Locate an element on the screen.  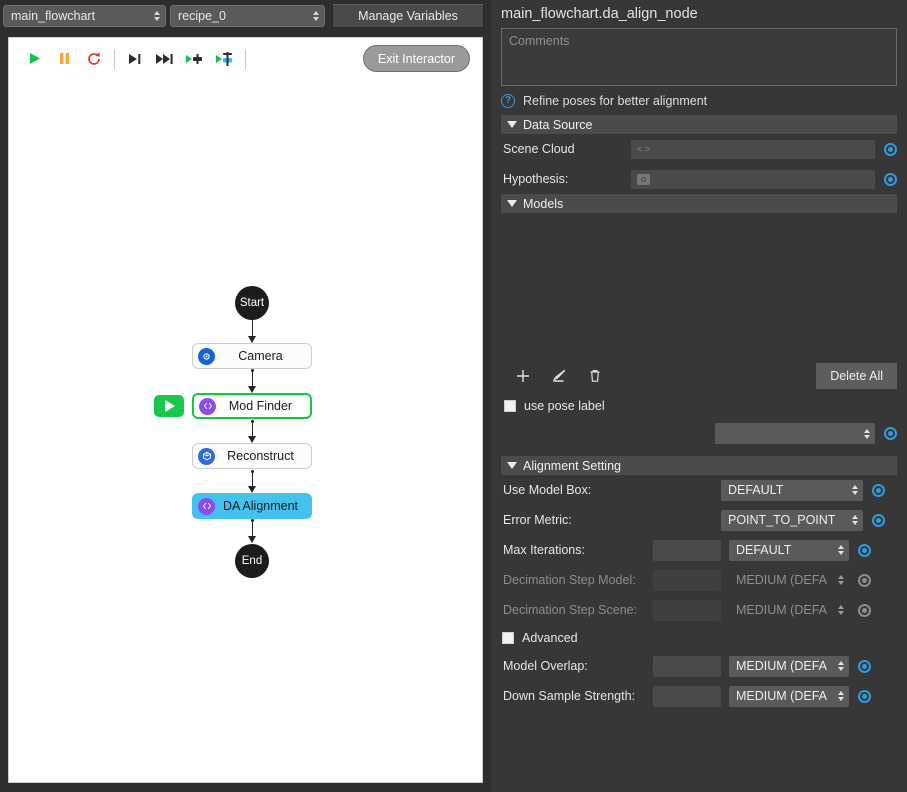
use-model-box-record-button is located at coordinates (878, 490).